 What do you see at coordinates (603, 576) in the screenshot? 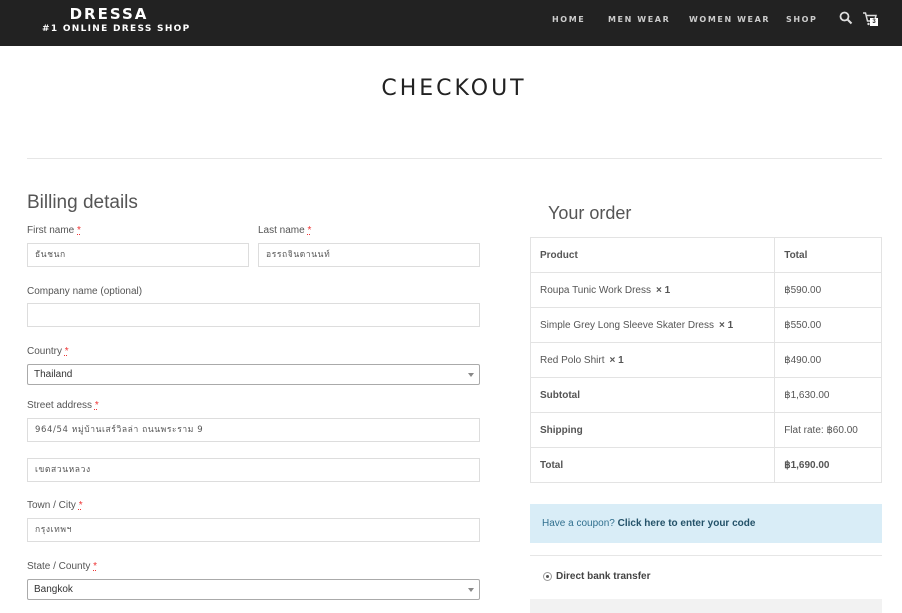
I see `payment-method-label: Direct bank transfer` at bounding box center [603, 576].